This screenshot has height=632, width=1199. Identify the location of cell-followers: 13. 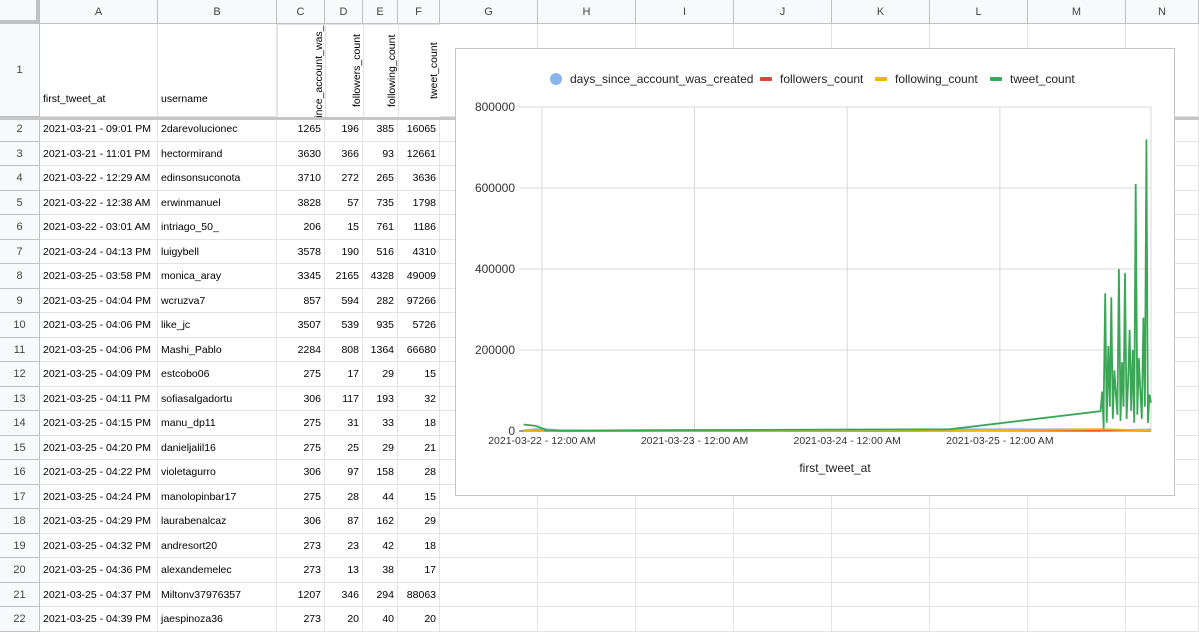
(344, 570).